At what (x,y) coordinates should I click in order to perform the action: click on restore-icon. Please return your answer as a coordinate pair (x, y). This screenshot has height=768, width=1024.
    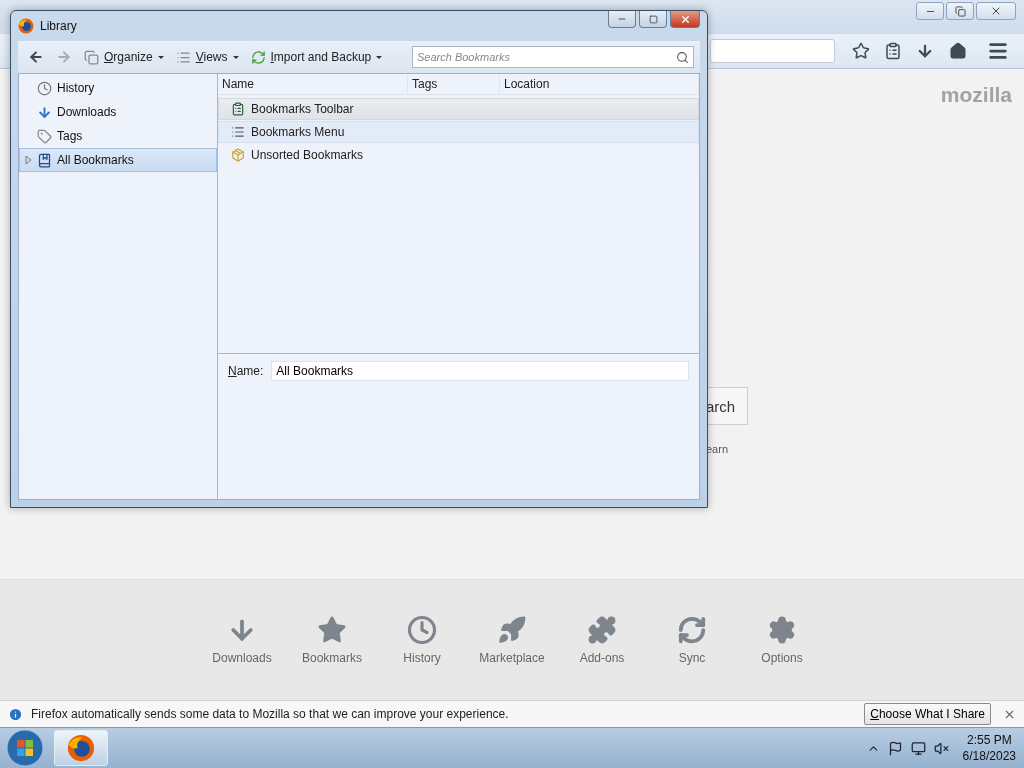
    Looking at the image, I should click on (960, 11).